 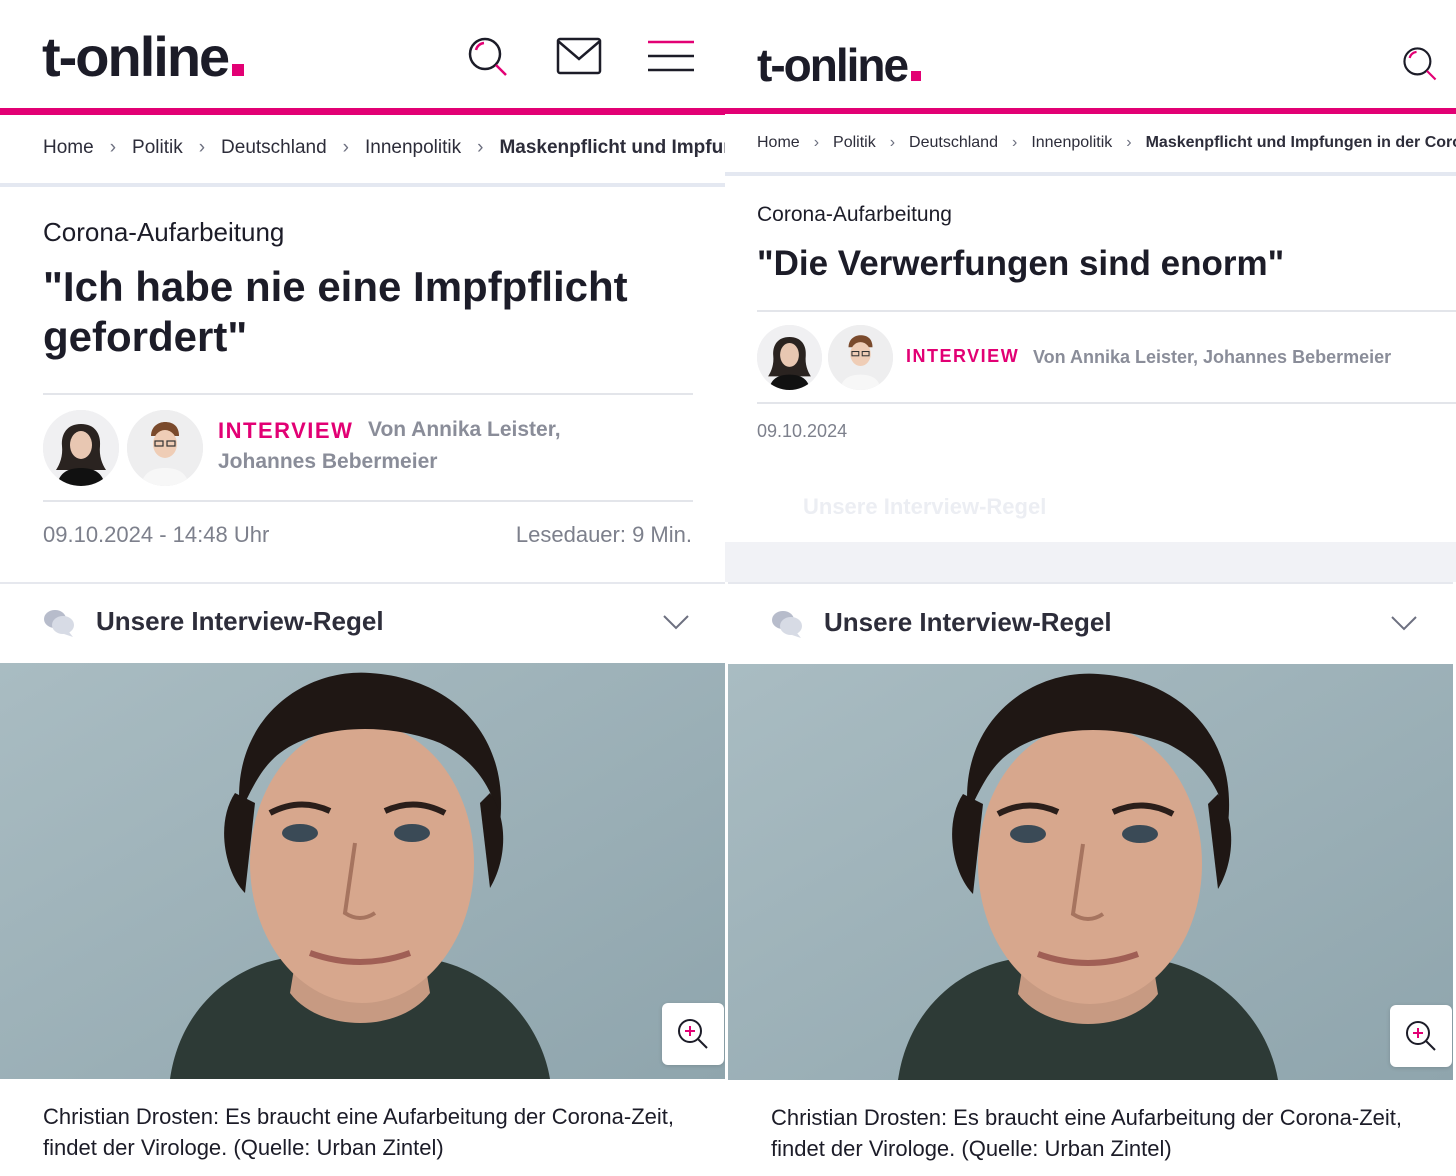 I want to click on article-headline: "Die Verwerfungen sind enorm", so click(x=1021, y=263).